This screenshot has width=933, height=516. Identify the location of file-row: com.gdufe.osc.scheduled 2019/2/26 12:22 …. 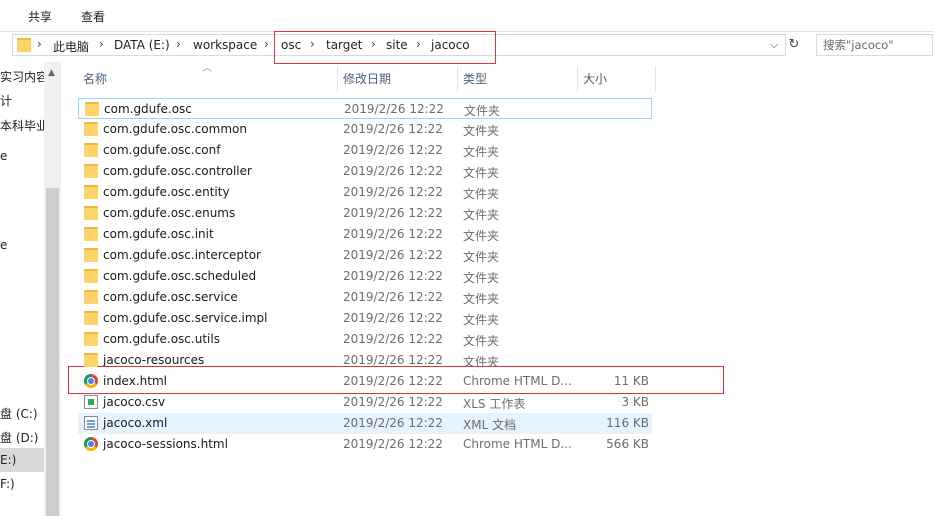
(365, 276).